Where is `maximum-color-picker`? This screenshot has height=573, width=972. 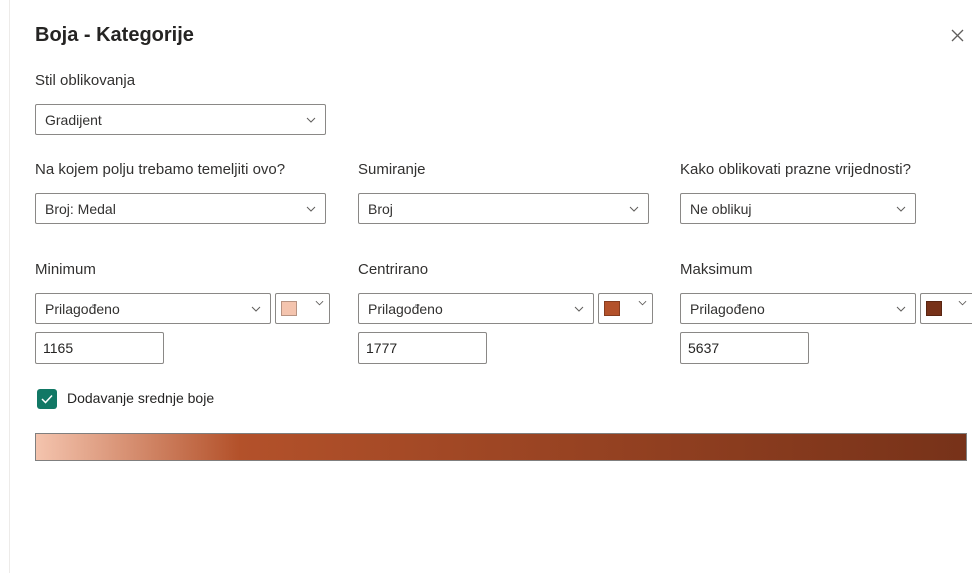 maximum-color-picker is located at coordinates (946, 308).